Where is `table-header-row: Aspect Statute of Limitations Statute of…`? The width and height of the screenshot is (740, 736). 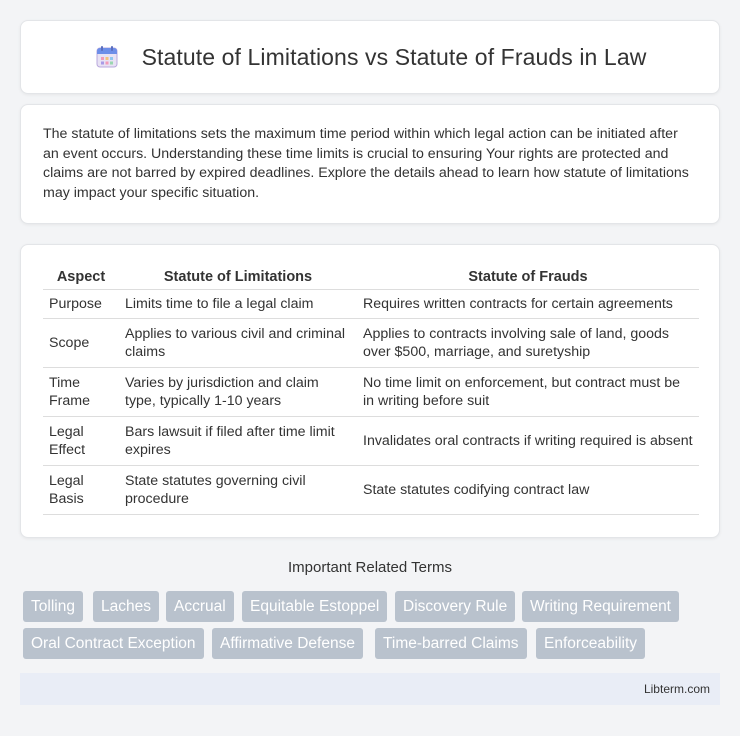 table-header-row: Aspect Statute of Limitations Statute of… is located at coordinates (371, 276).